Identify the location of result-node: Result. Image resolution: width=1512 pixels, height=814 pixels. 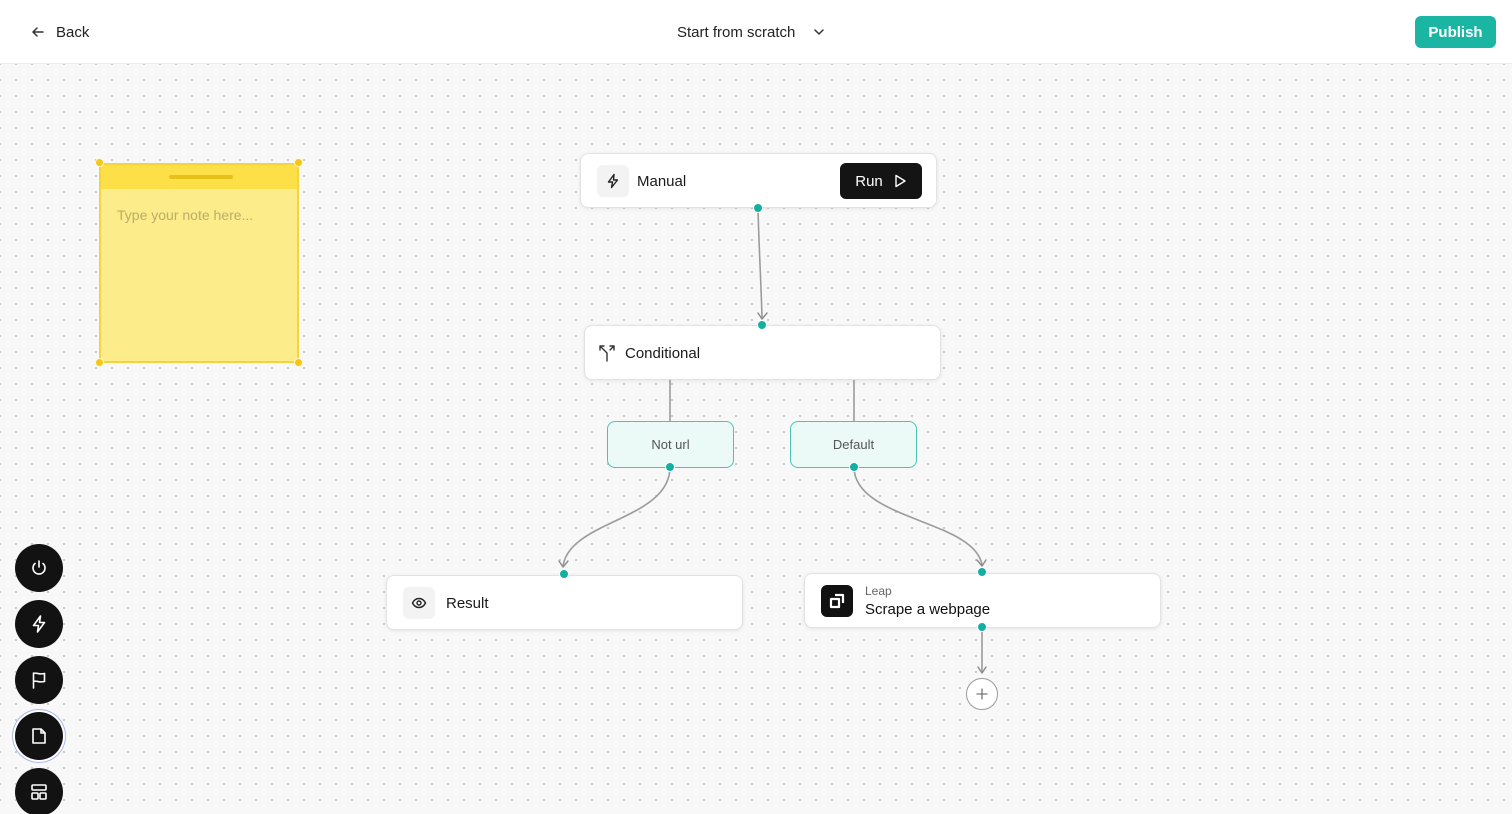
(564, 602).